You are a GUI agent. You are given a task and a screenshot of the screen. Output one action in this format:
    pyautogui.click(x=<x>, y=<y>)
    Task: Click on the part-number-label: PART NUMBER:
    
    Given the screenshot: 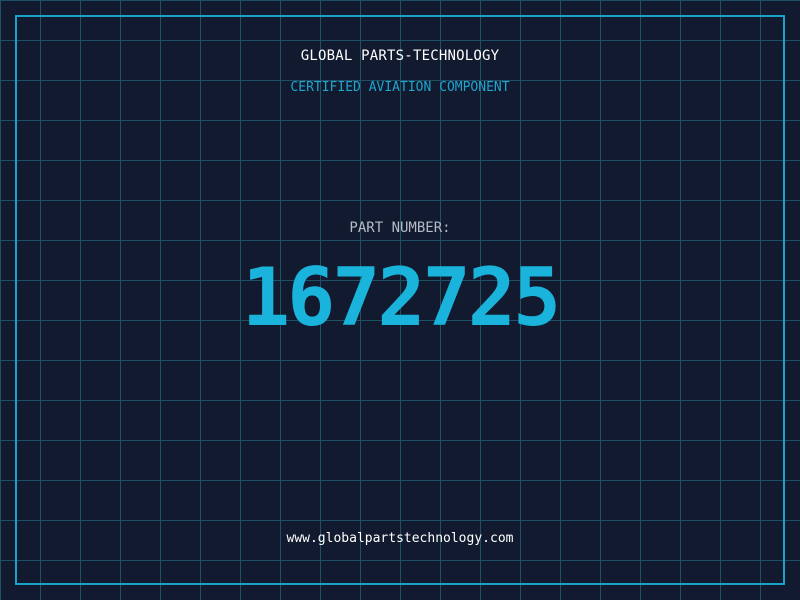 What is the action you would take?
    pyautogui.click(x=400, y=228)
    